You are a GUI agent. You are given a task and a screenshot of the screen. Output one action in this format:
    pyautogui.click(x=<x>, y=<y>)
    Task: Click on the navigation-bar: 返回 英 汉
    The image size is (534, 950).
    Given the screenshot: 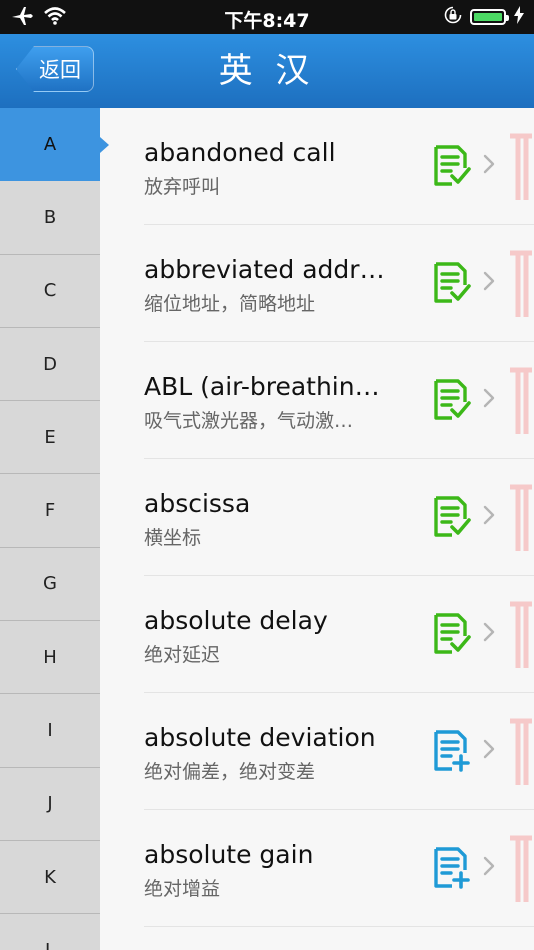 What is the action you would take?
    pyautogui.click(x=267, y=71)
    